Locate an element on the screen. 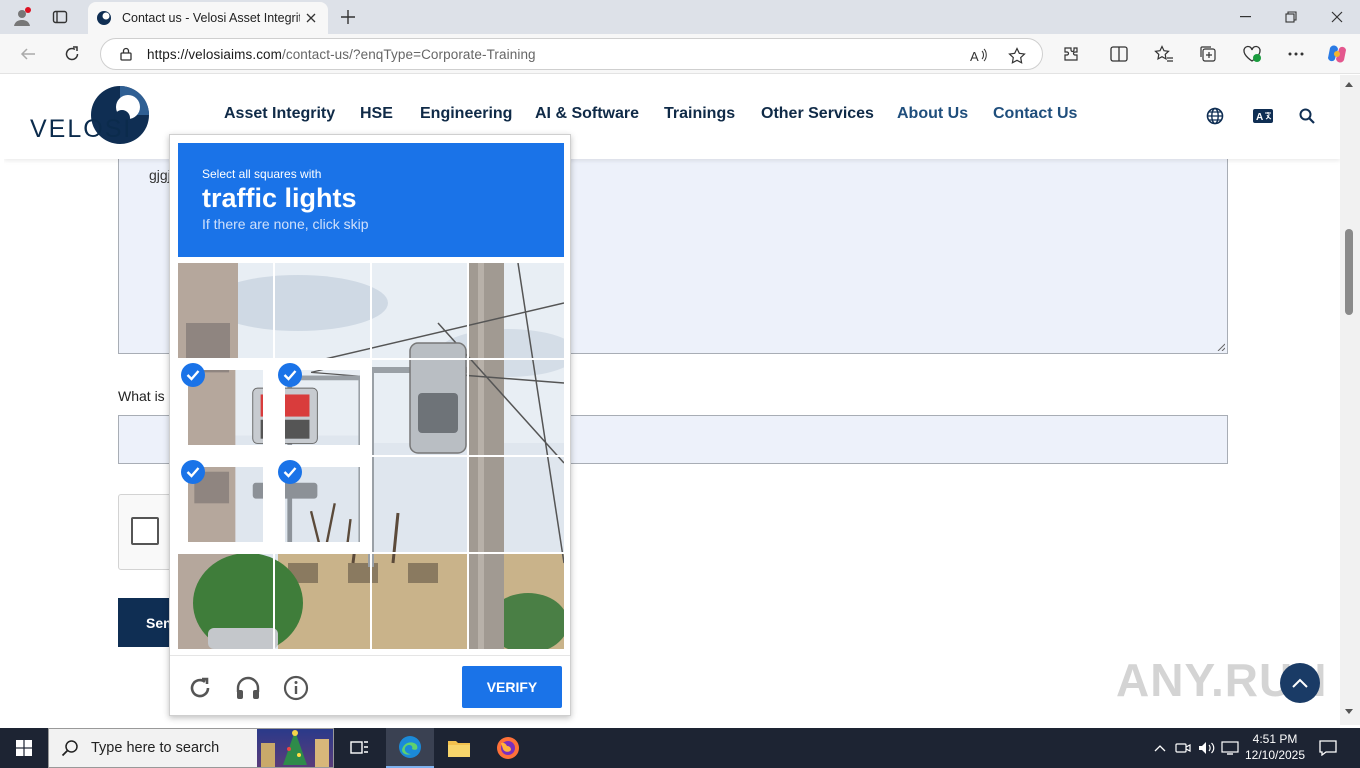  lock-icon is located at coordinates (126, 54).